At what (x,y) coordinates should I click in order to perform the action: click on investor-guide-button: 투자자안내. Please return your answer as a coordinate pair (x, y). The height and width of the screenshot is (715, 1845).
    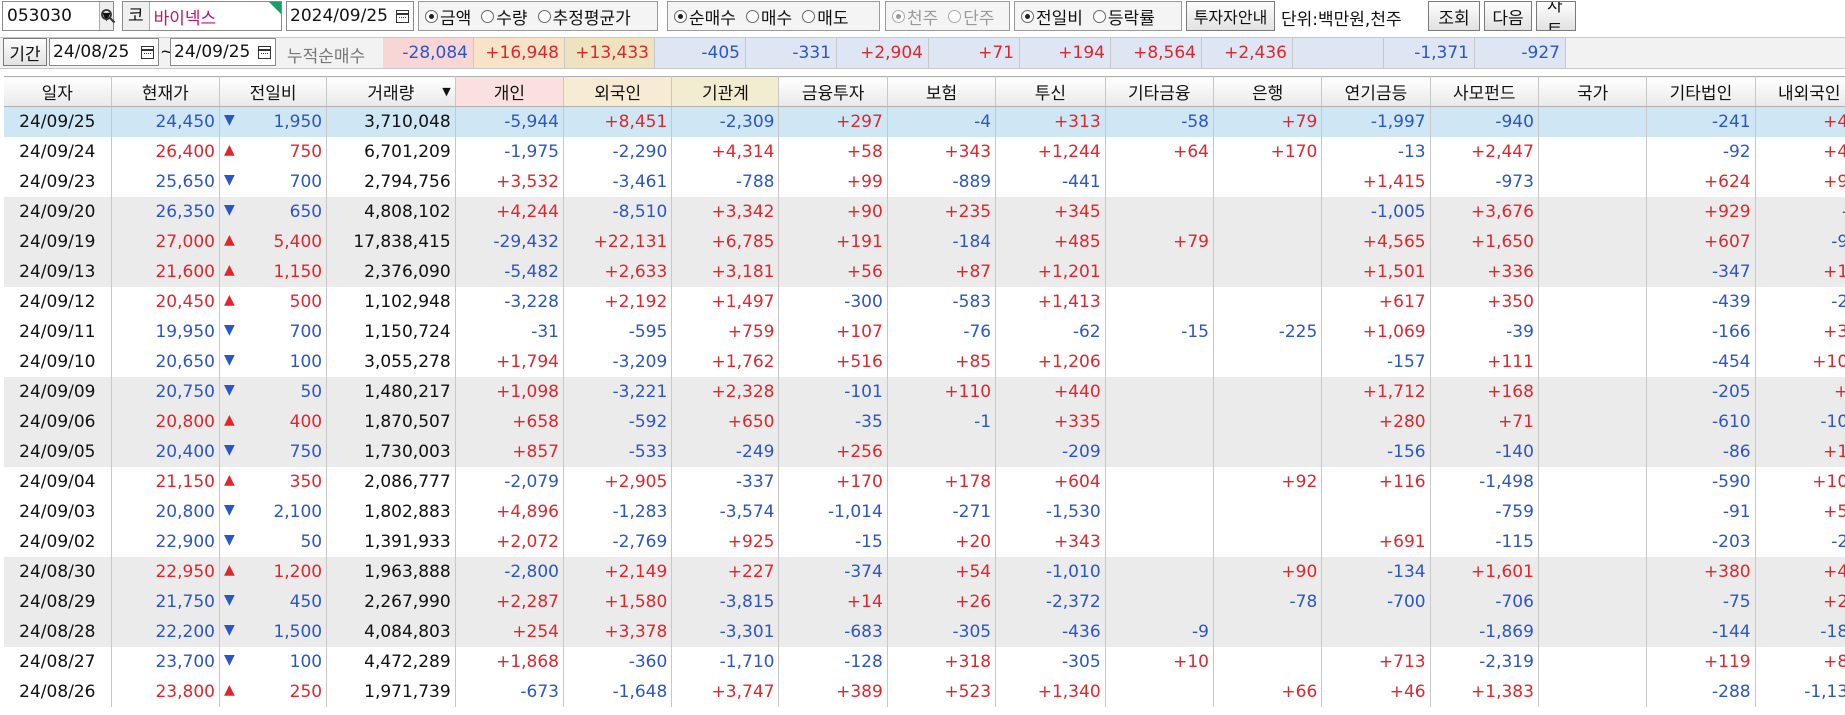
    Looking at the image, I should click on (1230, 16).